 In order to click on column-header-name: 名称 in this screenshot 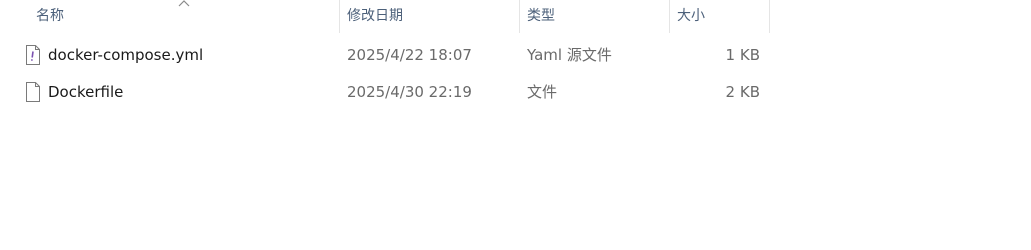, I will do `click(184, 16)`.